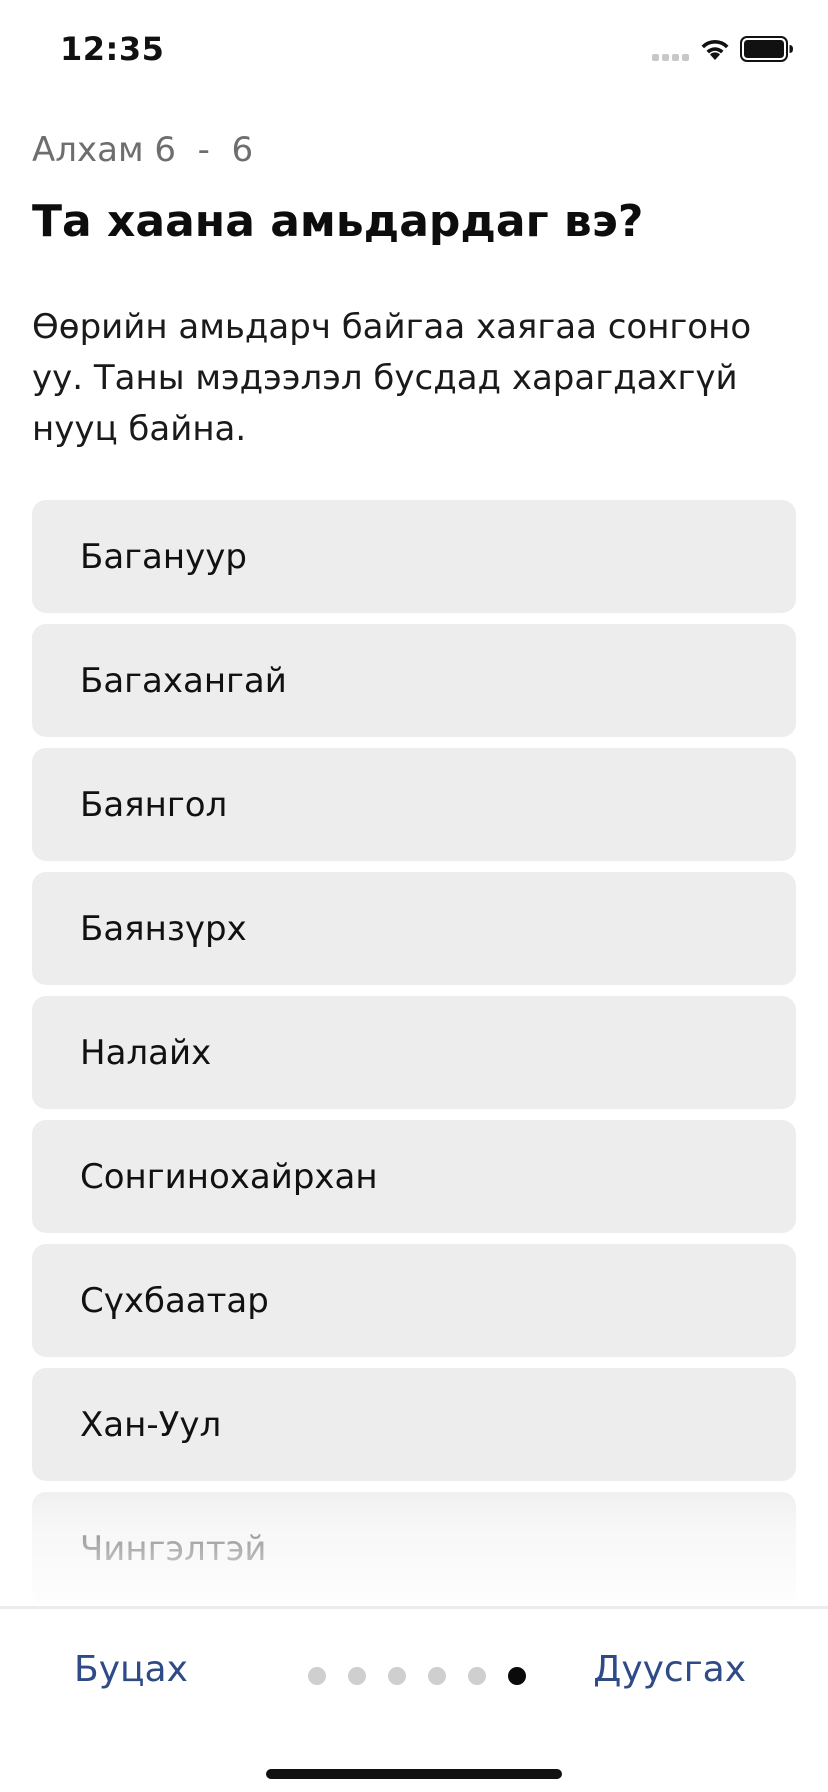 The width and height of the screenshot is (828, 1792). Describe the element at coordinates (414, 928) in the screenshot. I see `option-item: Баянзүрх` at that location.